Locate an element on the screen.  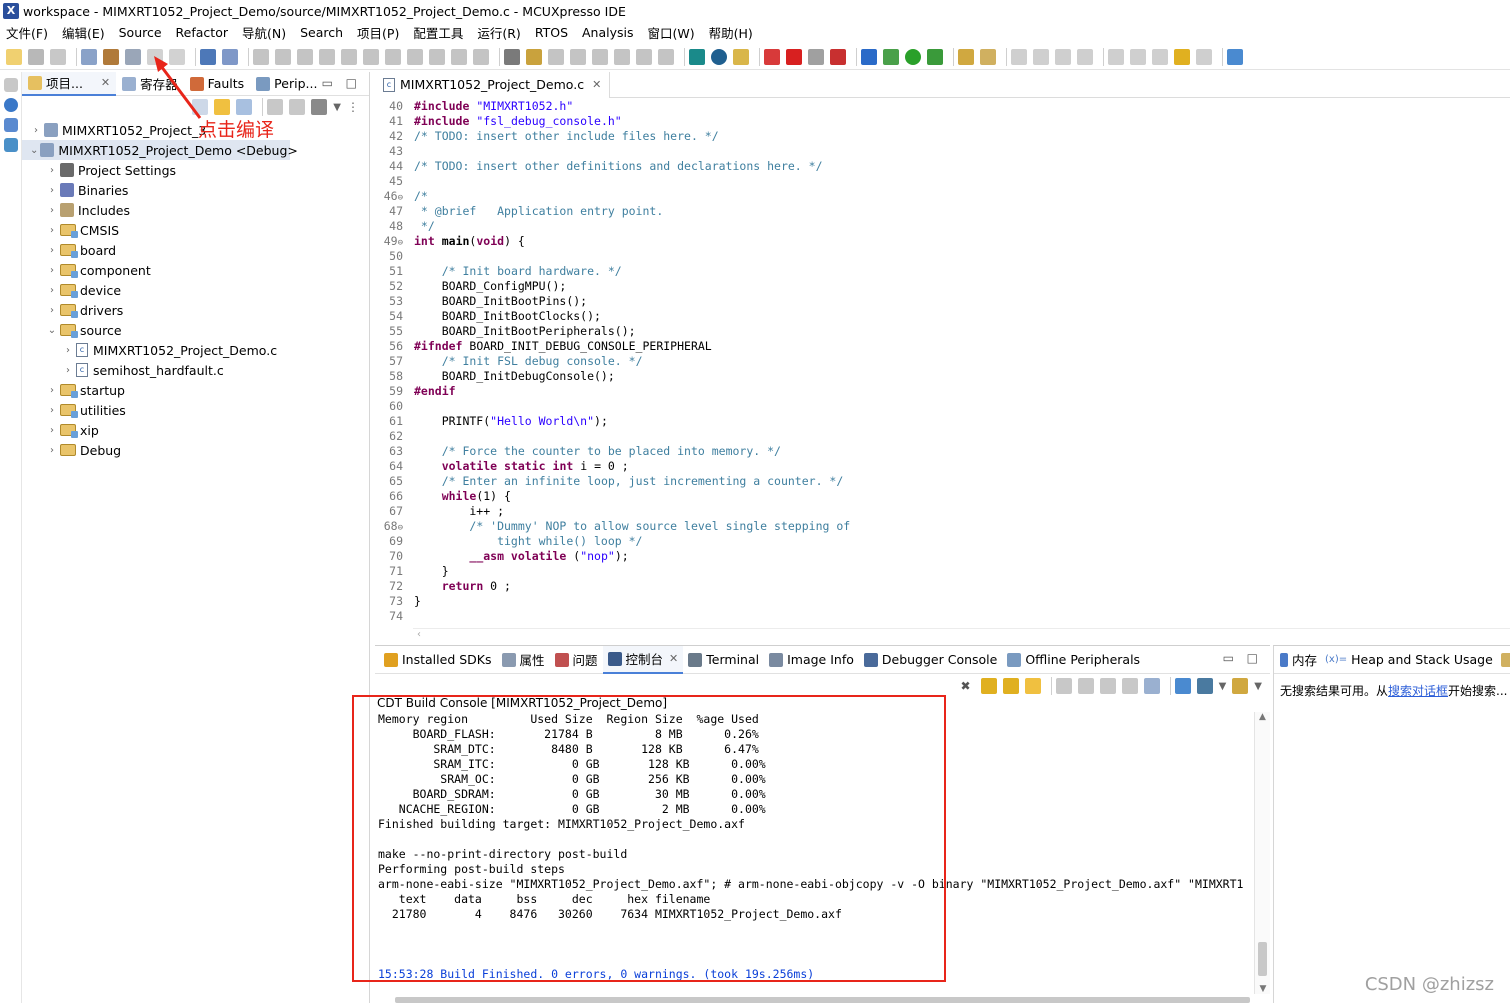
save-icon is located at coordinates (36, 56).